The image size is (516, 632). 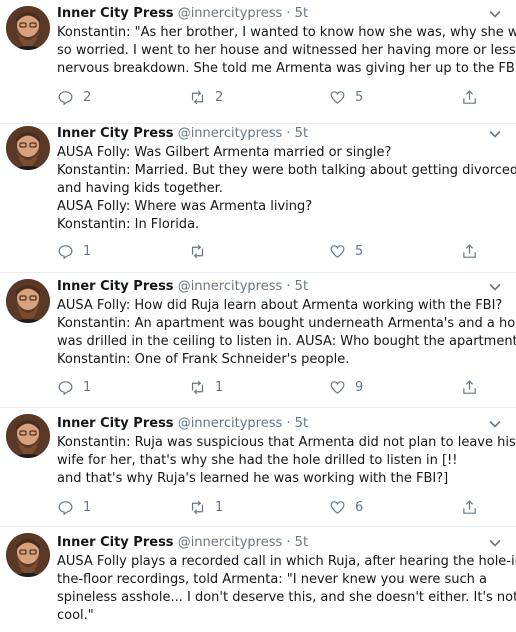 I want to click on tweet-actions: 1 1 9, so click(x=277, y=387).